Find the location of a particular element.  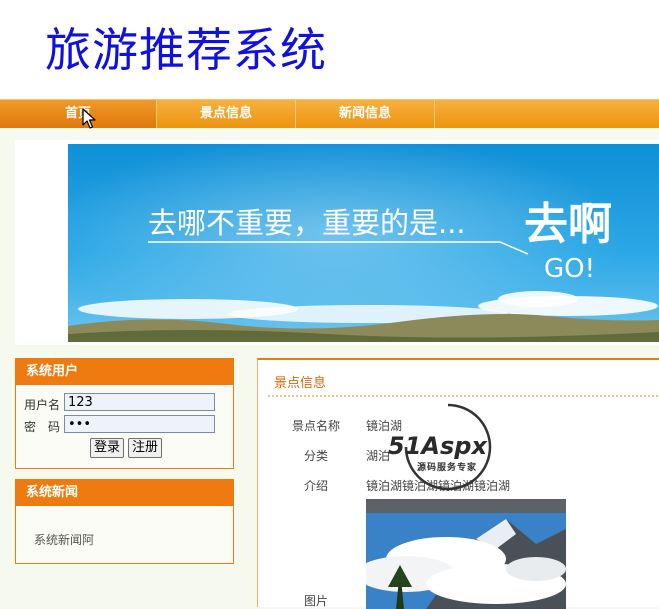

intro-label: 介绍 is located at coordinates (316, 486).